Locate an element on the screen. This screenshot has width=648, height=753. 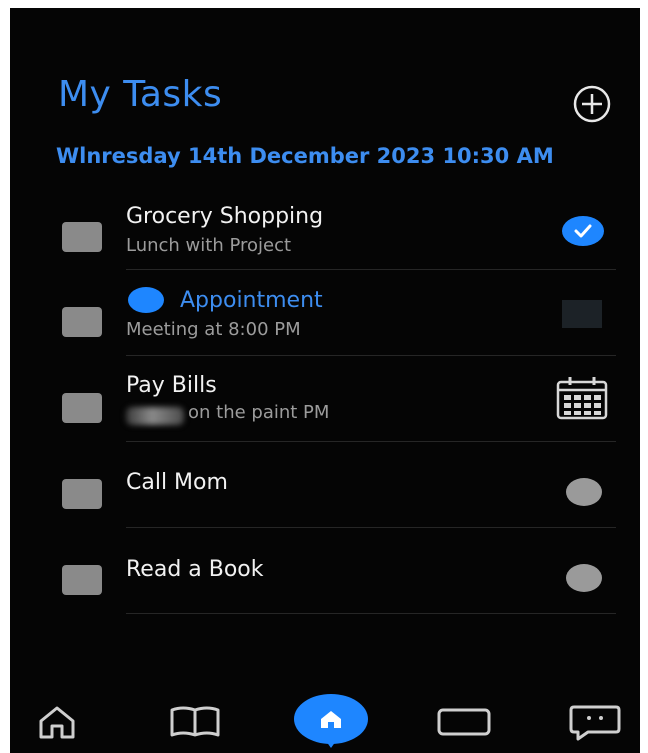
current-datetime: Wlnresday 14th December 2023 10:30 AM is located at coordinates (305, 156).